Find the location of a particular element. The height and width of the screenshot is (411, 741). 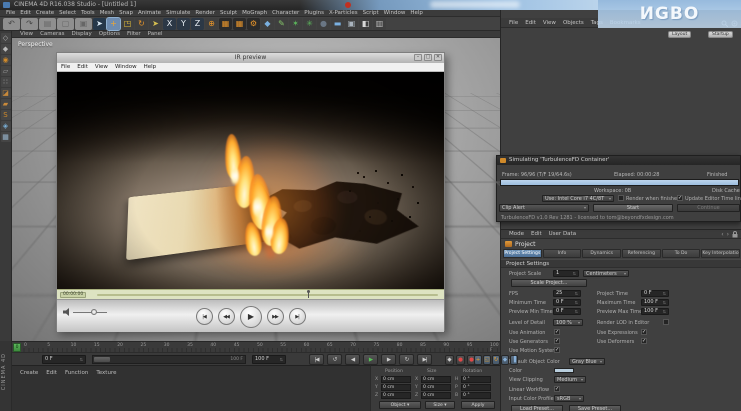

lock-y-icon: Y is located at coordinates (183, 23).